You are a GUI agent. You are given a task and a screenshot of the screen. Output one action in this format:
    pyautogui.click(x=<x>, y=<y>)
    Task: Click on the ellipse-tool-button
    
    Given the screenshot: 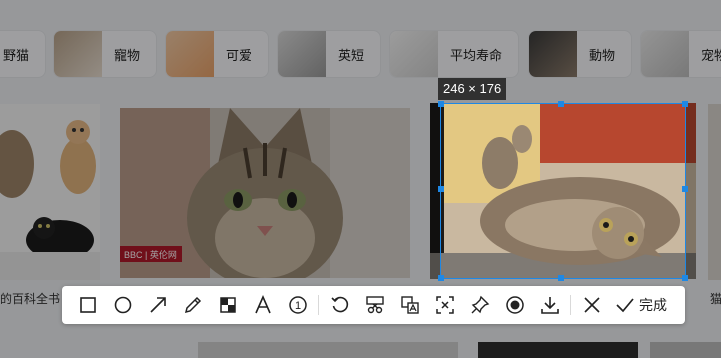 What is the action you would take?
    pyautogui.click(x=122, y=305)
    